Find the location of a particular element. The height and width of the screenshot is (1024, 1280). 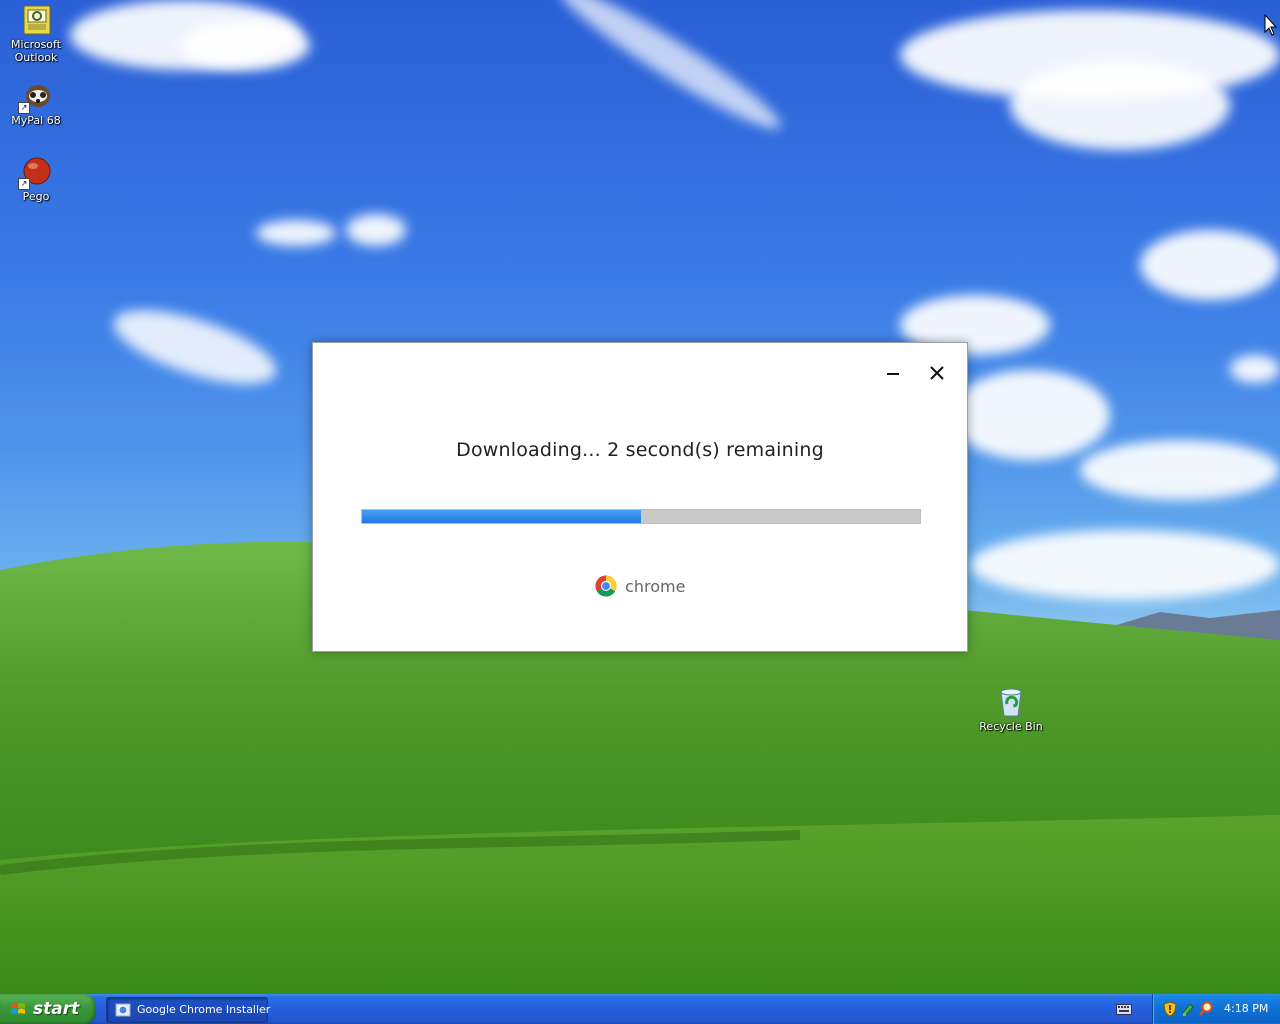

chrome-brand: chrome is located at coordinates (640, 586).